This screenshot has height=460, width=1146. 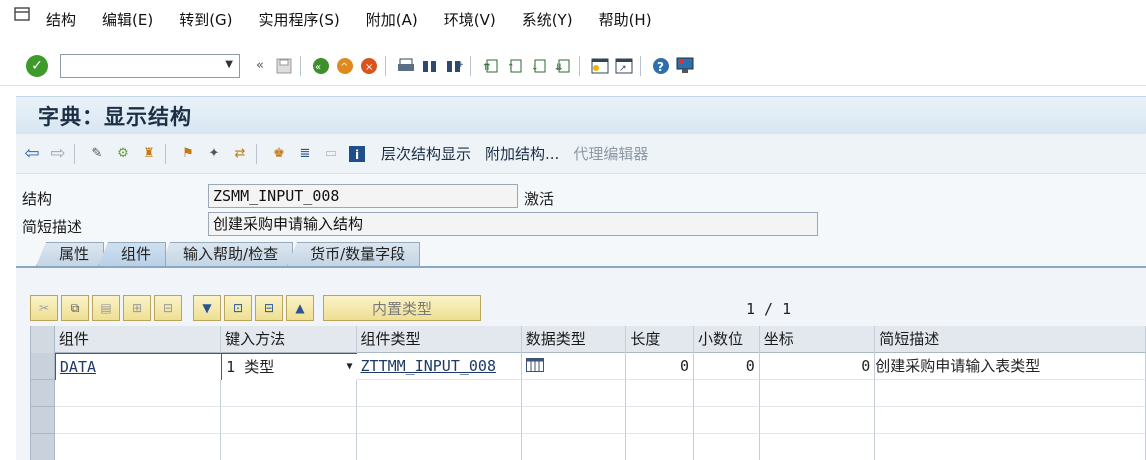 I want to click on customize-layout-icon, so click(x=685, y=66).